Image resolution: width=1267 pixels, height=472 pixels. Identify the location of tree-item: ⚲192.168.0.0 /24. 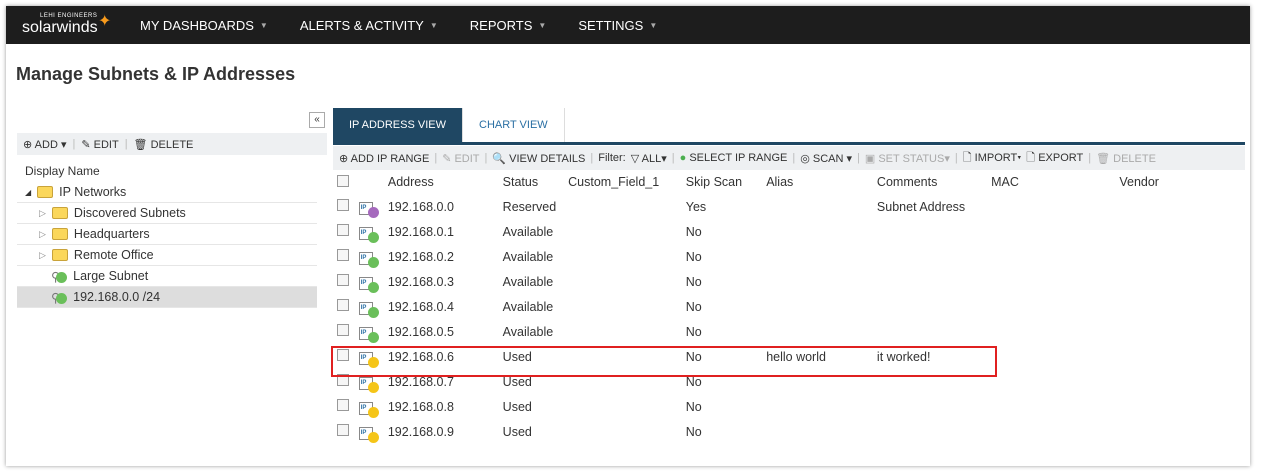
(167, 297).